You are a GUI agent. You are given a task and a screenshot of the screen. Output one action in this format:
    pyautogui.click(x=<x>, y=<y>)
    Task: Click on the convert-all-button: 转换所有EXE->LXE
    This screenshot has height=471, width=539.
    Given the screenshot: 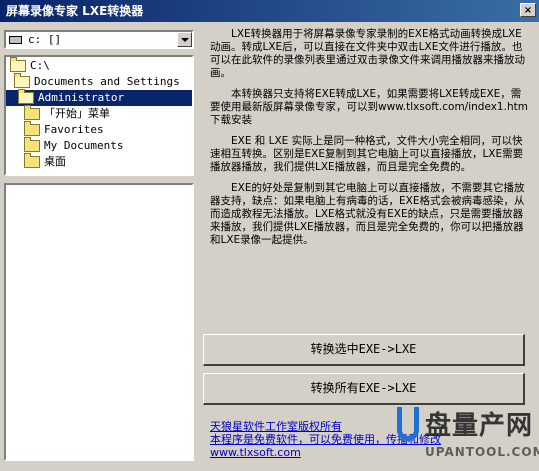 What is the action you would take?
    pyautogui.click(x=364, y=389)
    